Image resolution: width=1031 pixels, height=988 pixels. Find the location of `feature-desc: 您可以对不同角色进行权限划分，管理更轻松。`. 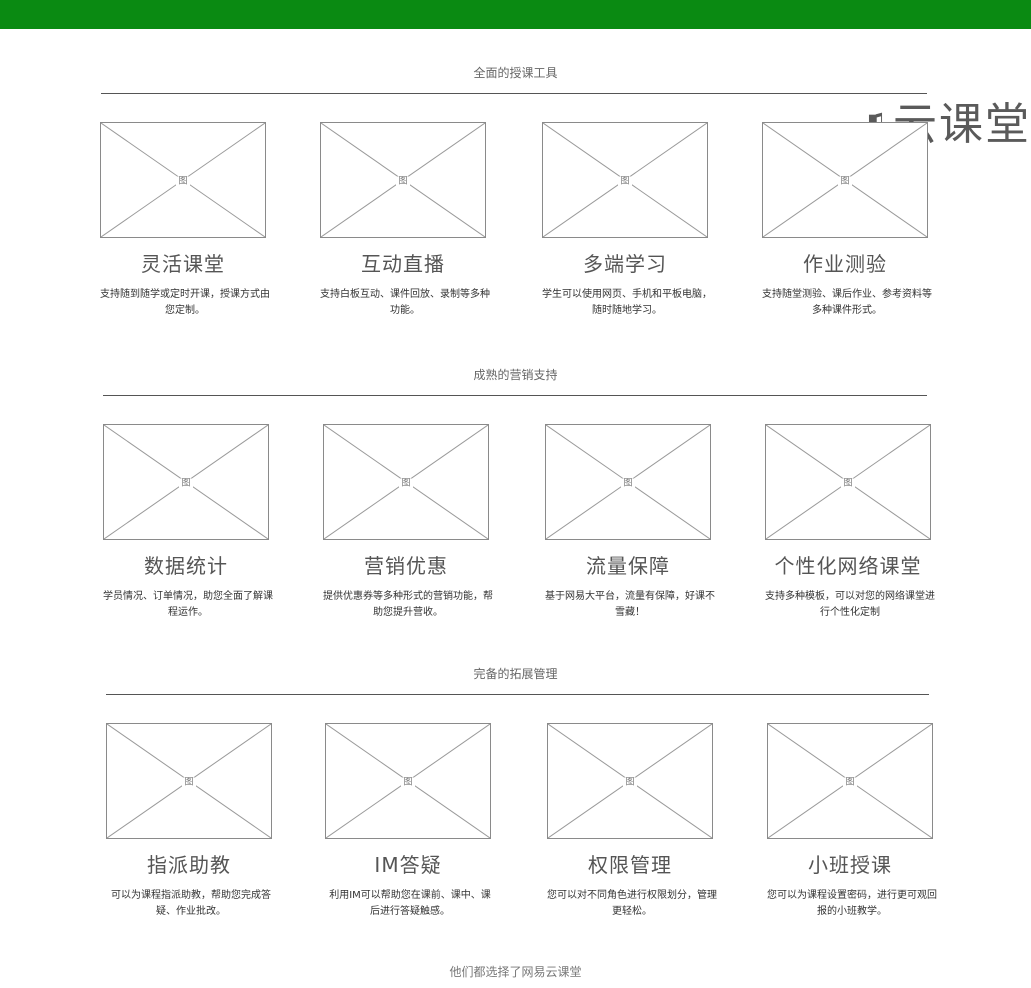

feature-desc: 您可以对不同角色进行权限划分，管理更轻松。 is located at coordinates (632, 903).